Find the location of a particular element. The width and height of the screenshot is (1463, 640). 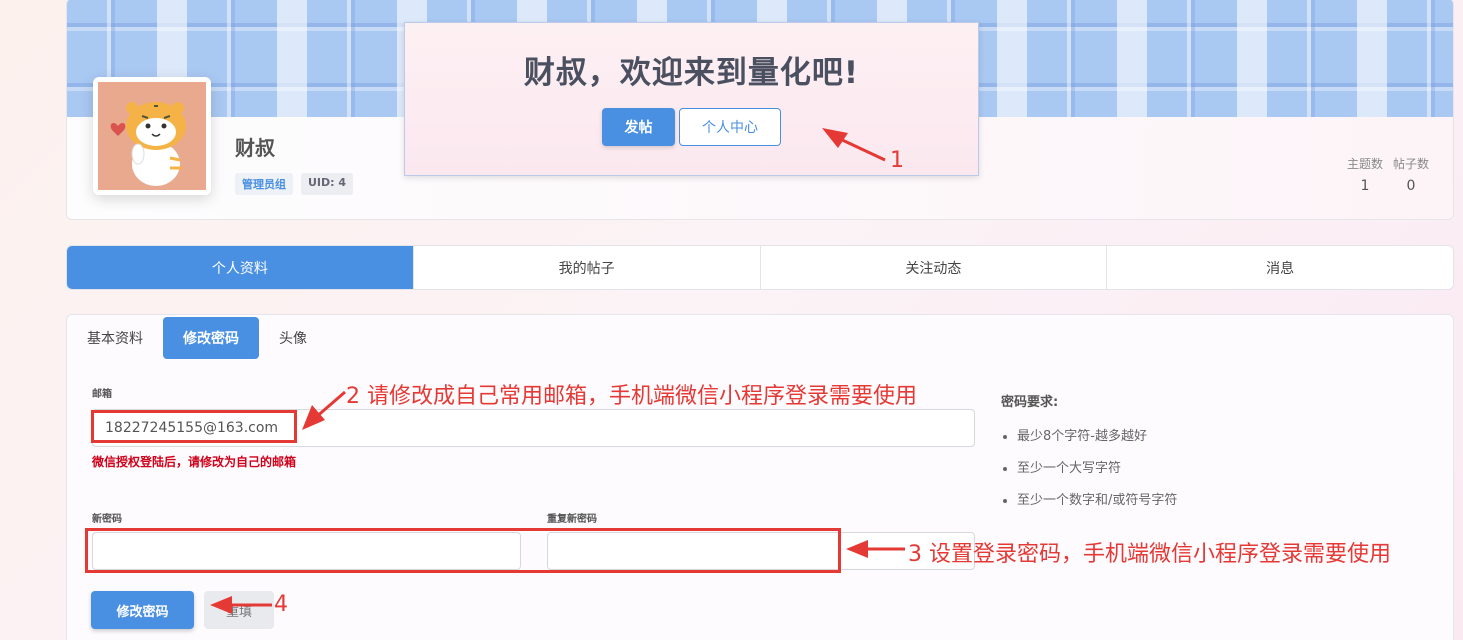

annotation-number: 2 is located at coordinates (353, 396).